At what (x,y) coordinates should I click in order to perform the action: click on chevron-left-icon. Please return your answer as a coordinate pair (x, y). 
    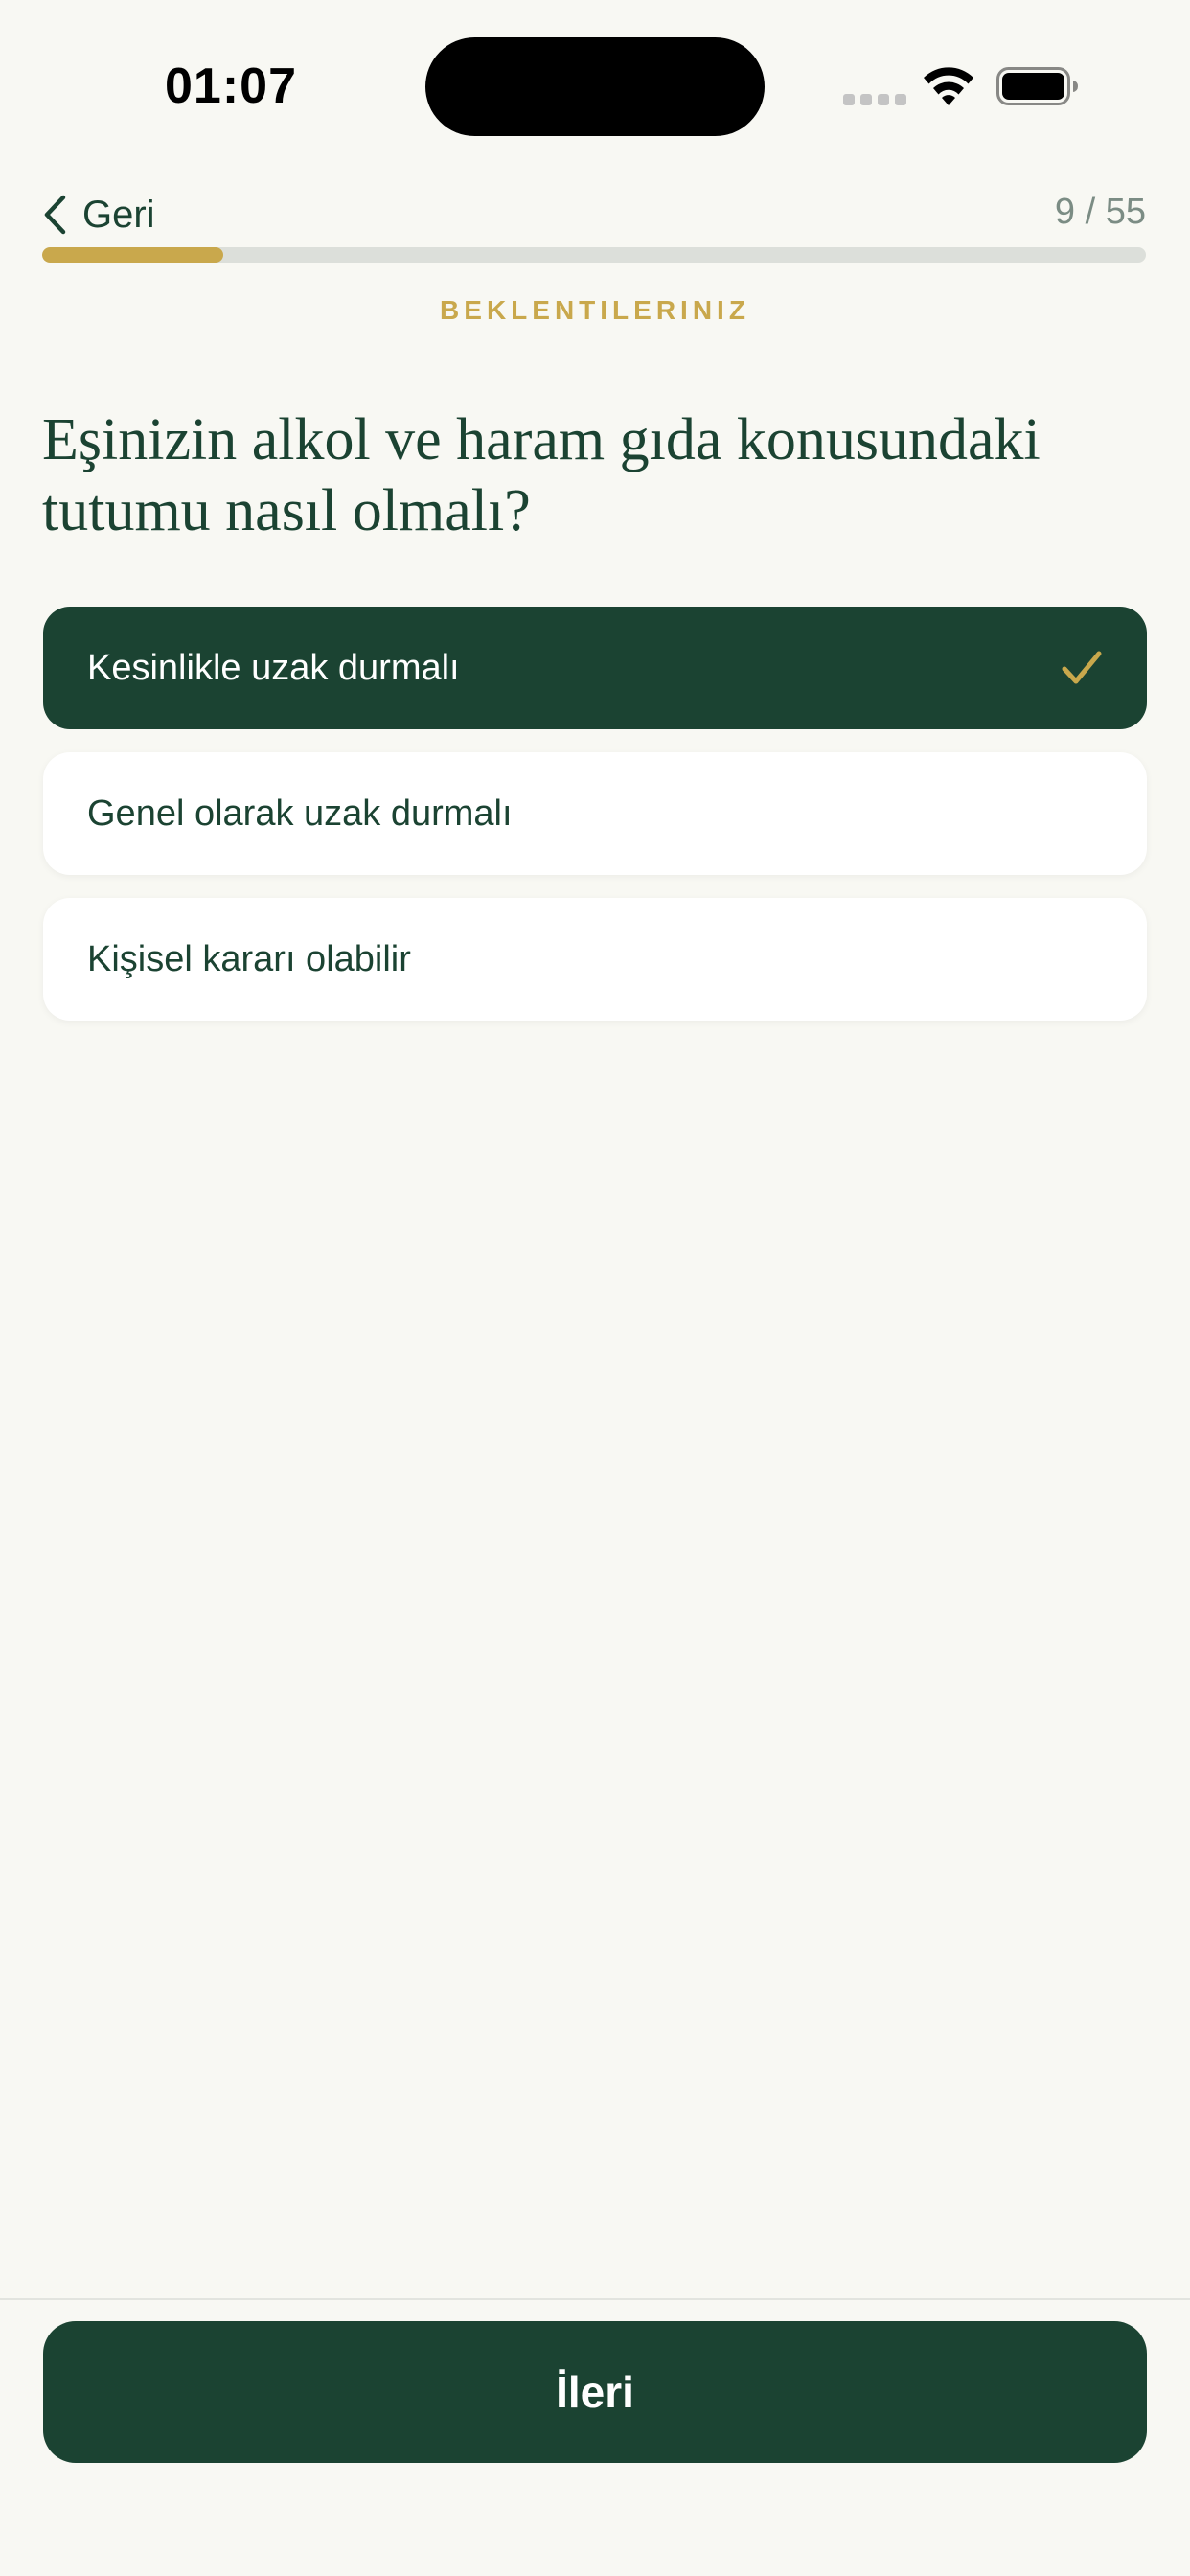
    Looking at the image, I should click on (55, 215).